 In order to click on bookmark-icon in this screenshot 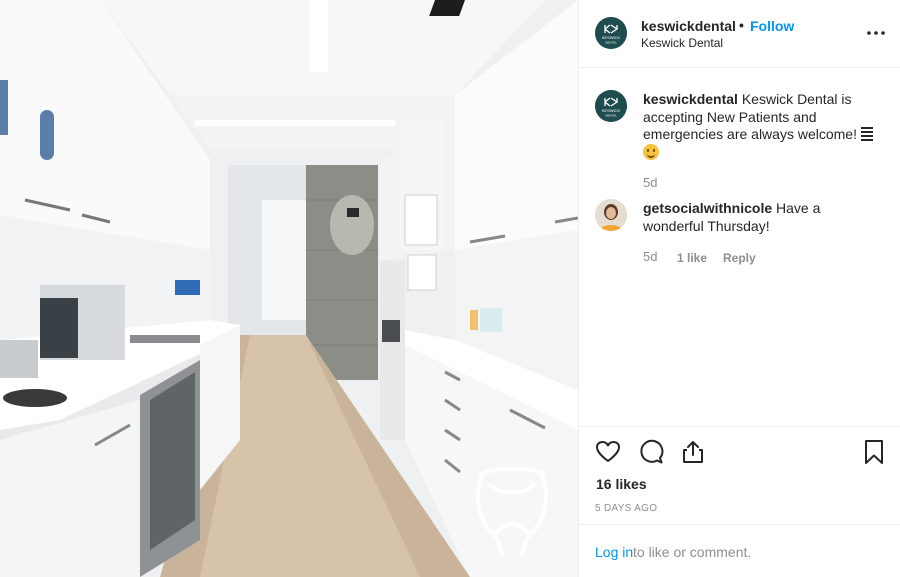, I will do `click(874, 452)`.